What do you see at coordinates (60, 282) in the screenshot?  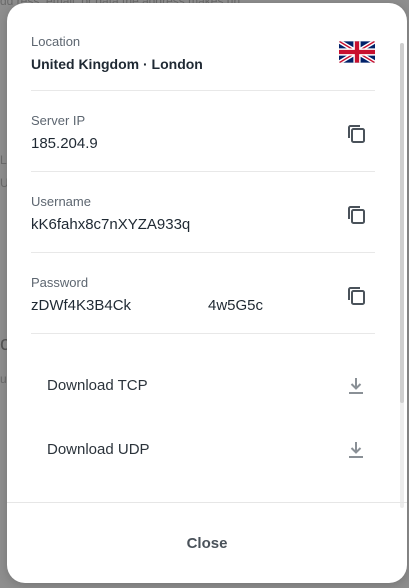 I see `password-label: Password` at bounding box center [60, 282].